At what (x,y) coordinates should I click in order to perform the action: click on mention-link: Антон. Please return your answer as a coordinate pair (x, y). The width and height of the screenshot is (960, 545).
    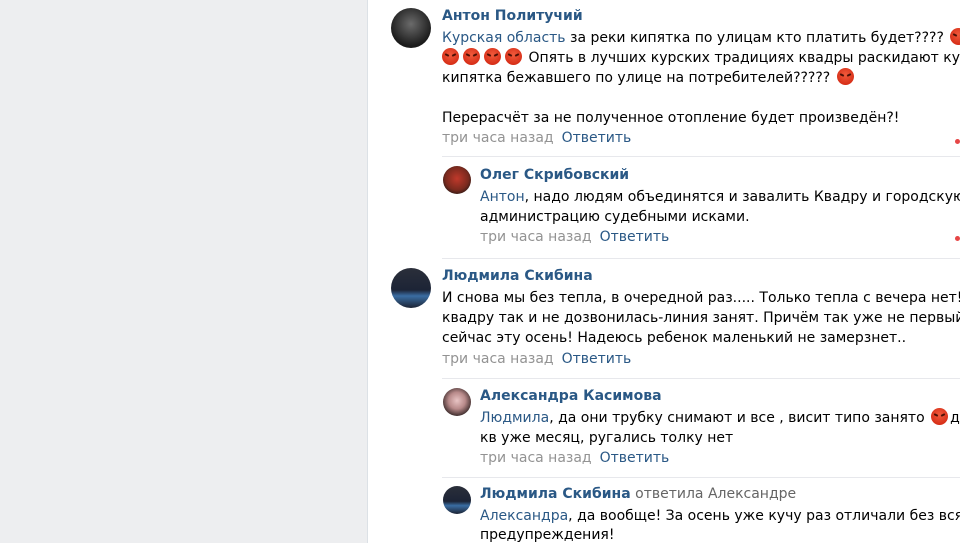
    Looking at the image, I should click on (502, 197).